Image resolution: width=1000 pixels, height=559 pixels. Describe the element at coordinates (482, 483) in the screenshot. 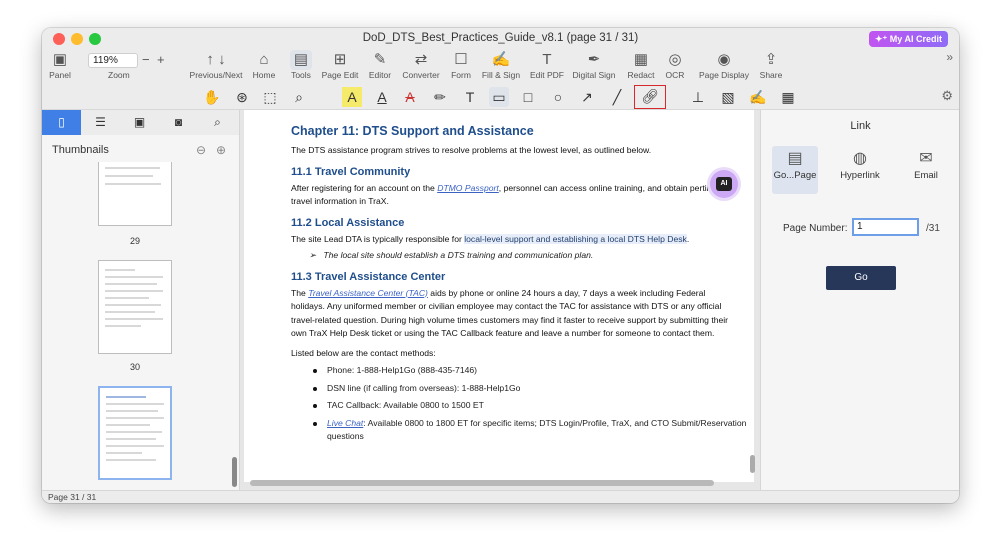

I see `document-horizontal-scrollbar` at that location.